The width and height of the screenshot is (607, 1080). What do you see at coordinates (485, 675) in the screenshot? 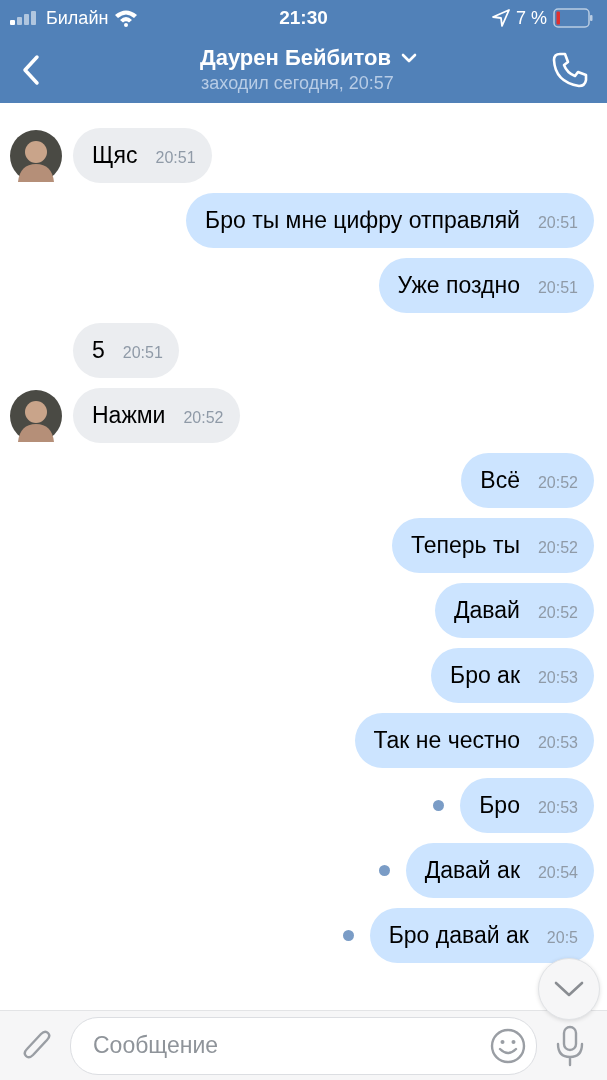
I see `message-text: Бро ак` at bounding box center [485, 675].